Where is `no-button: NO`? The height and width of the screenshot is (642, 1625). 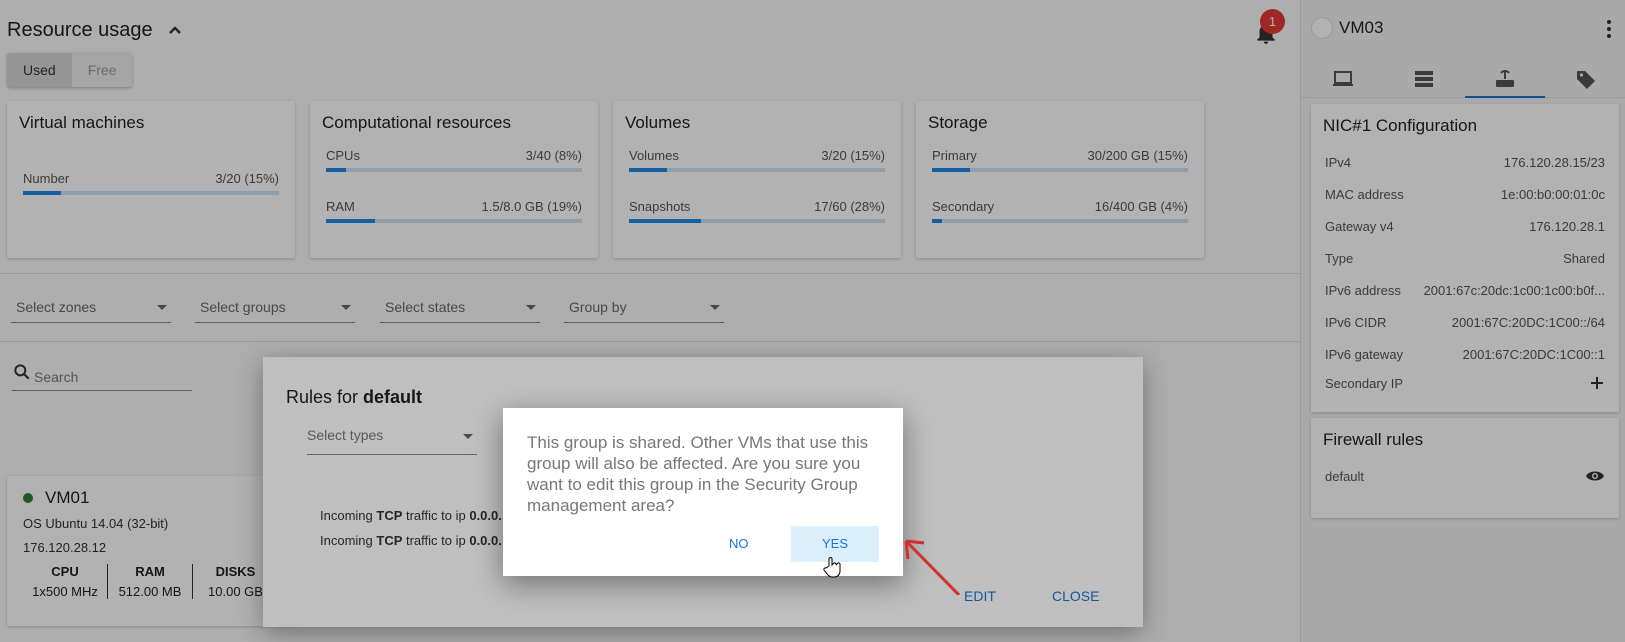
no-button: NO is located at coordinates (739, 543).